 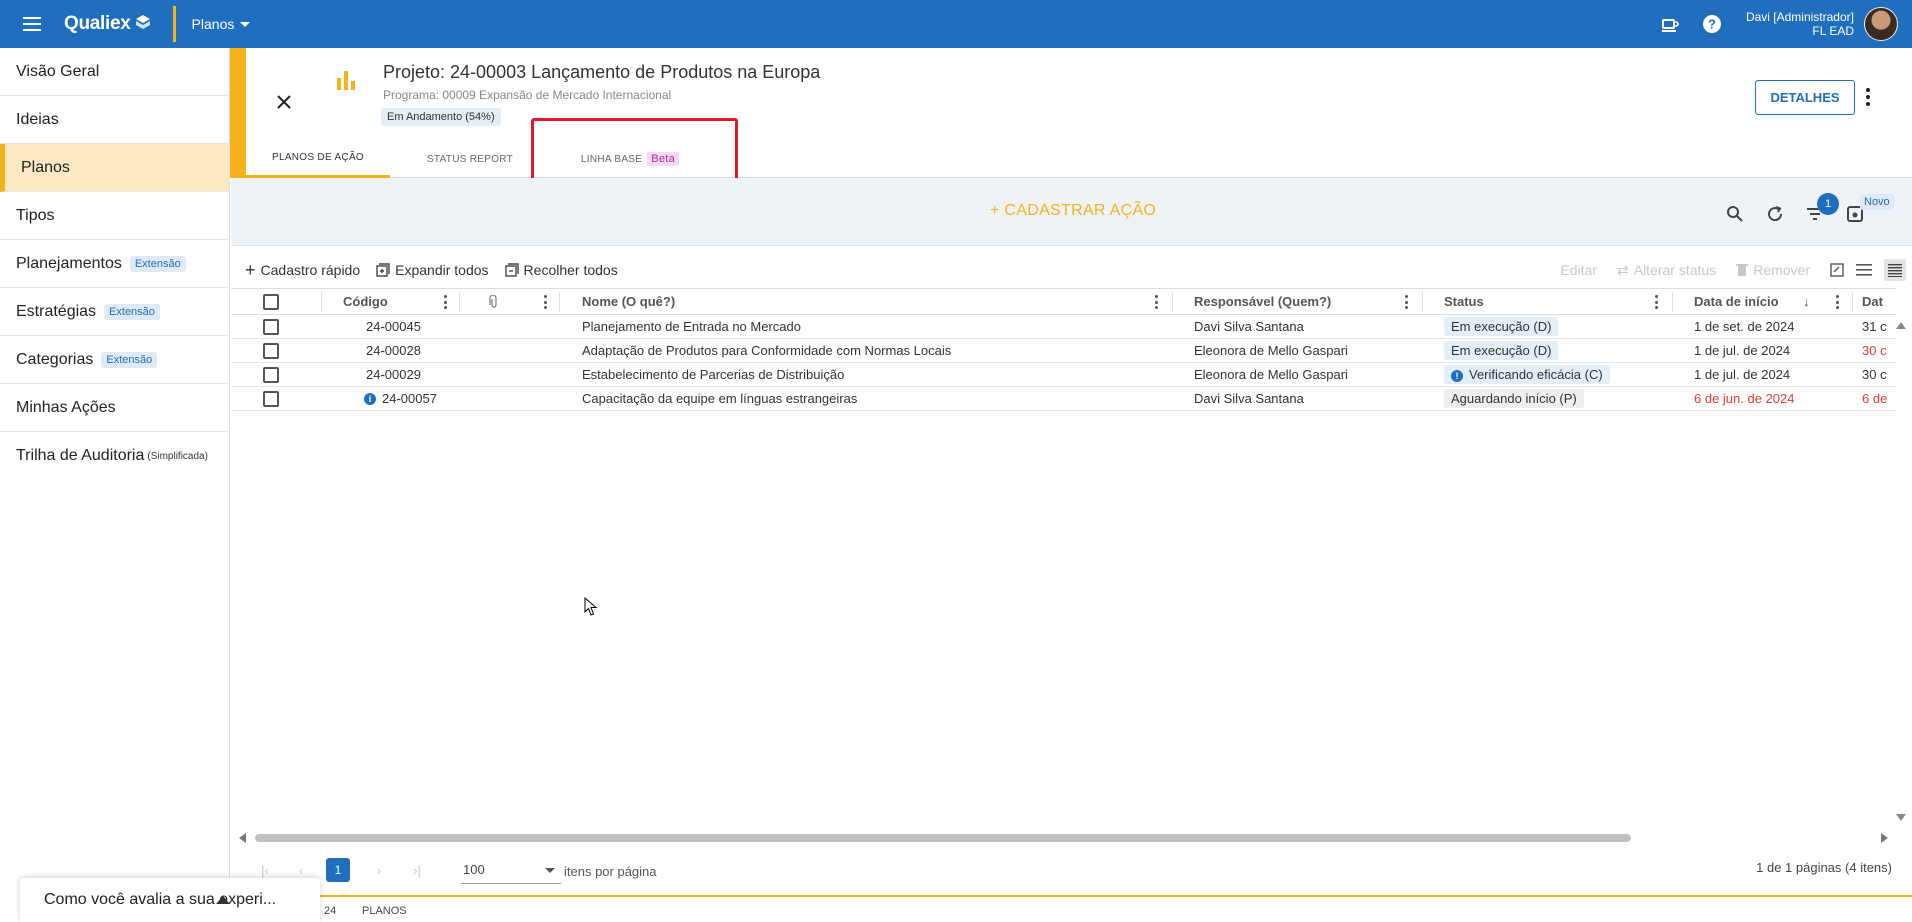 I want to click on sidebar-item-planejamentos: Planejamentos Extensão, so click(x=114, y=264).